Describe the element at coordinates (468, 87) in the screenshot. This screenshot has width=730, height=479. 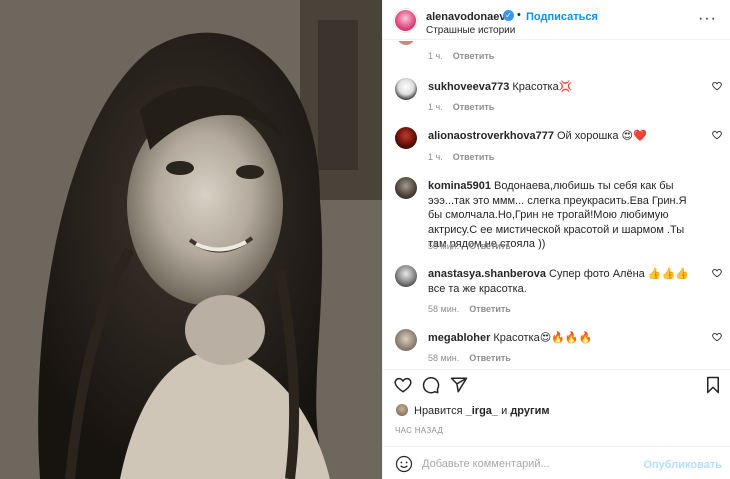
I see `comment-username: sukhoveeva773` at that location.